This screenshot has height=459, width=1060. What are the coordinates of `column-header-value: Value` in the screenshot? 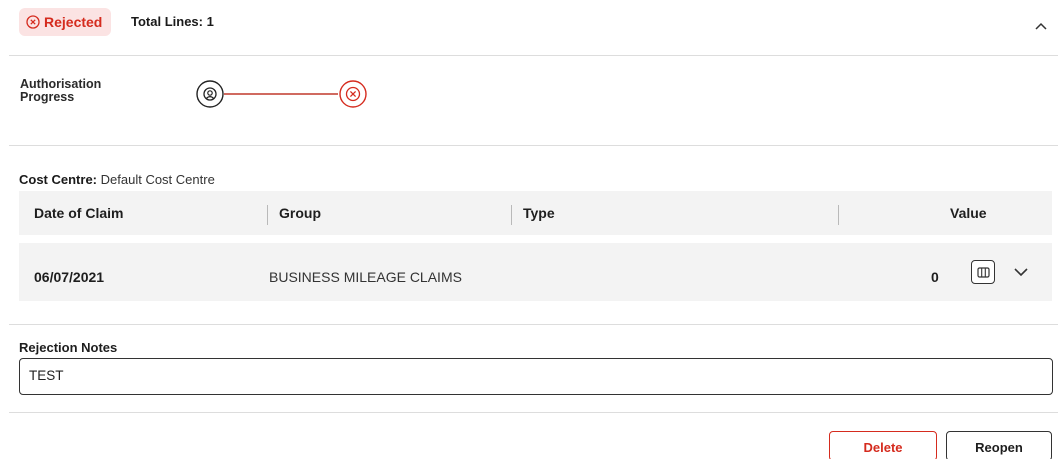 It's located at (968, 213).